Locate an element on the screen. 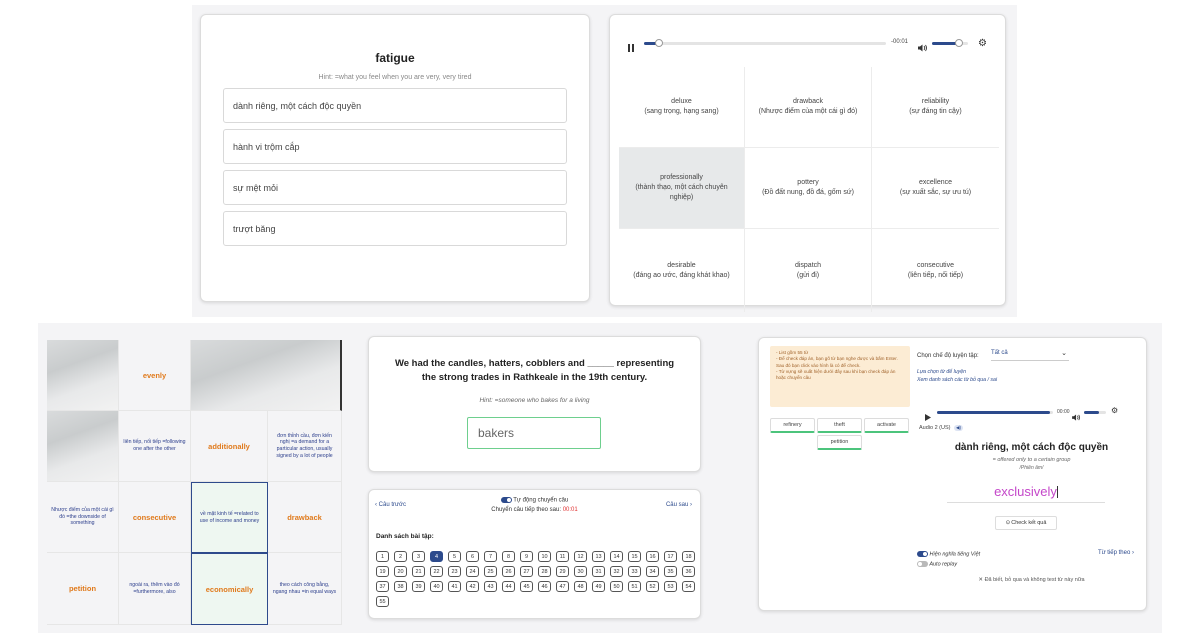  vocab-cell: deluxe (sang trọng, hạng sang) is located at coordinates (682, 107).